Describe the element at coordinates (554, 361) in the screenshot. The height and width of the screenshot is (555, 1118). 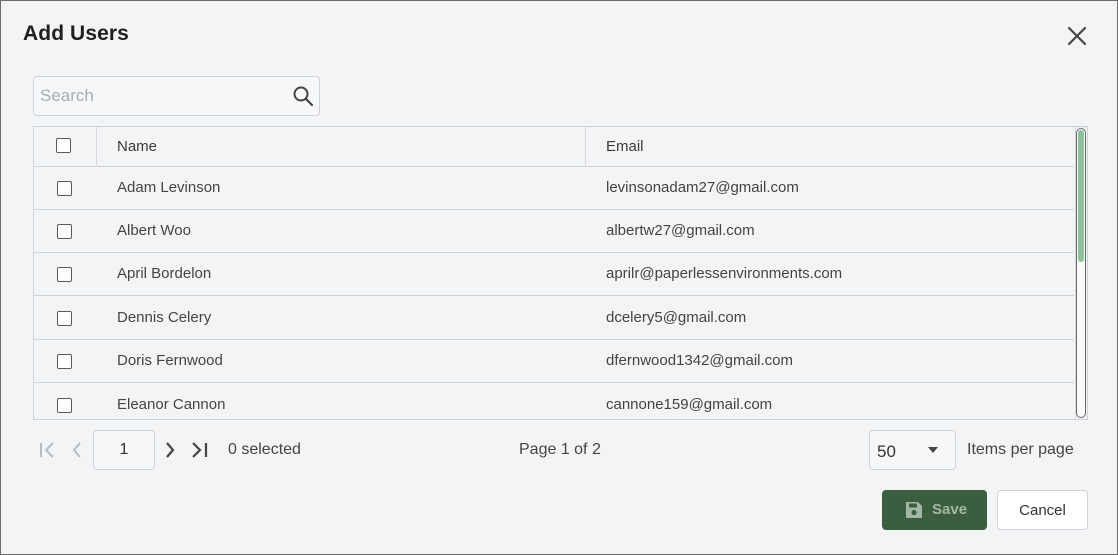
I see `table-row: Doris Fernwood dfernwood1342@gmail.com` at that location.